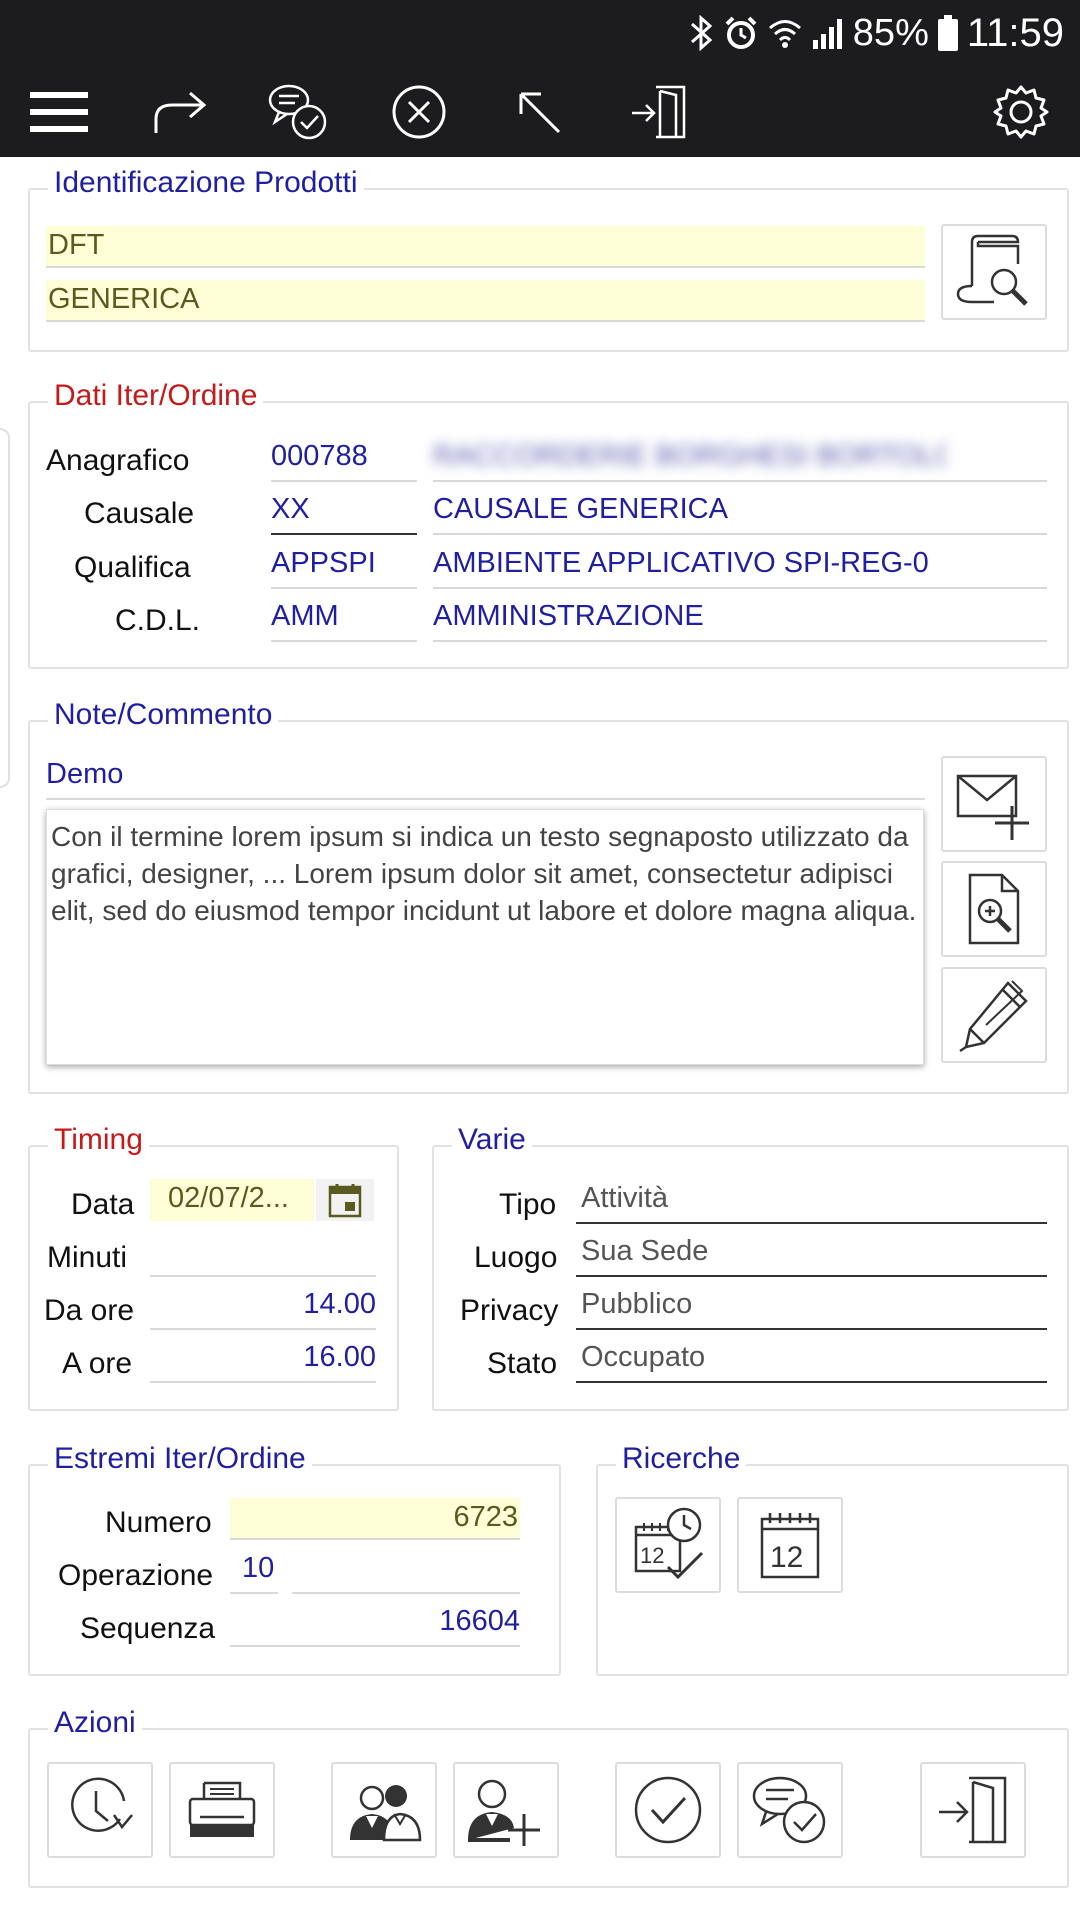  Describe the element at coordinates (740, 621) in the screenshot. I see `cdl-desc-field: AMMINISTRAZIONE` at that location.